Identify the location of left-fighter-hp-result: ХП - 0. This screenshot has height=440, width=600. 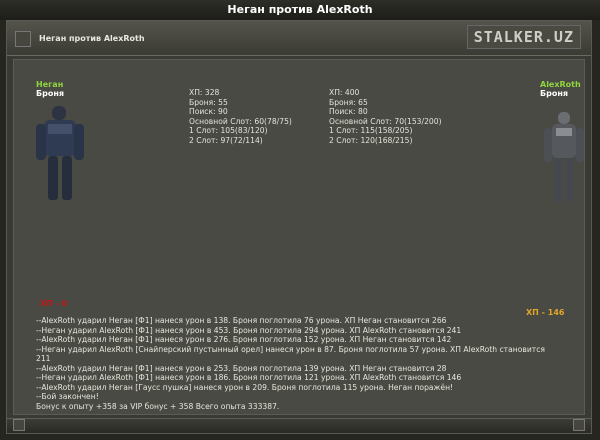
(54, 303).